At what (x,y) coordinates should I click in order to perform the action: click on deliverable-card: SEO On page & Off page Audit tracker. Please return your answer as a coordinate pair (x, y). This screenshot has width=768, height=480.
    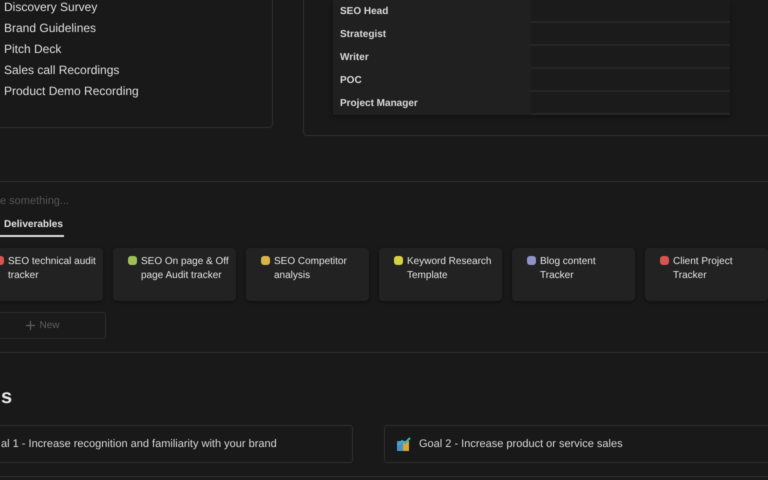
    Looking at the image, I should click on (174, 274).